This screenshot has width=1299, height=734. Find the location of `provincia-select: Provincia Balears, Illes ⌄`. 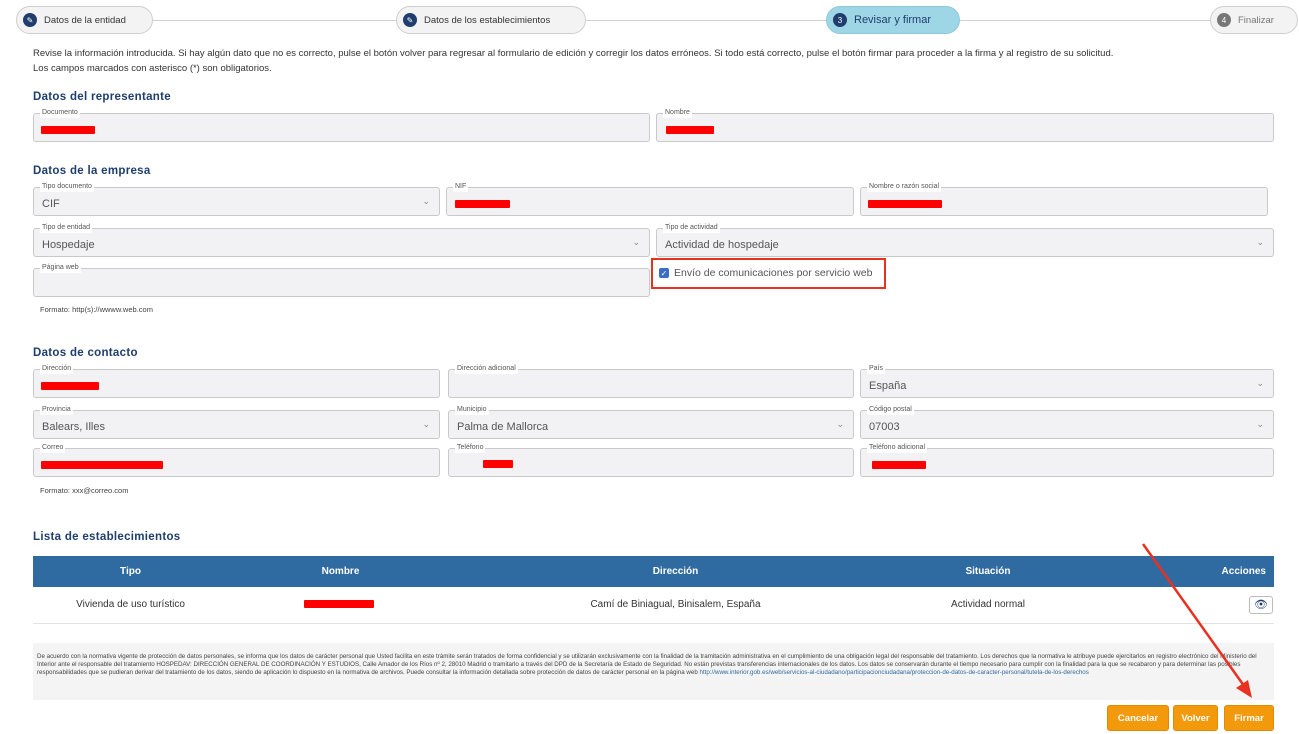

provincia-select: Provincia Balears, Illes ⌄ is located at coordinates (236, 422).